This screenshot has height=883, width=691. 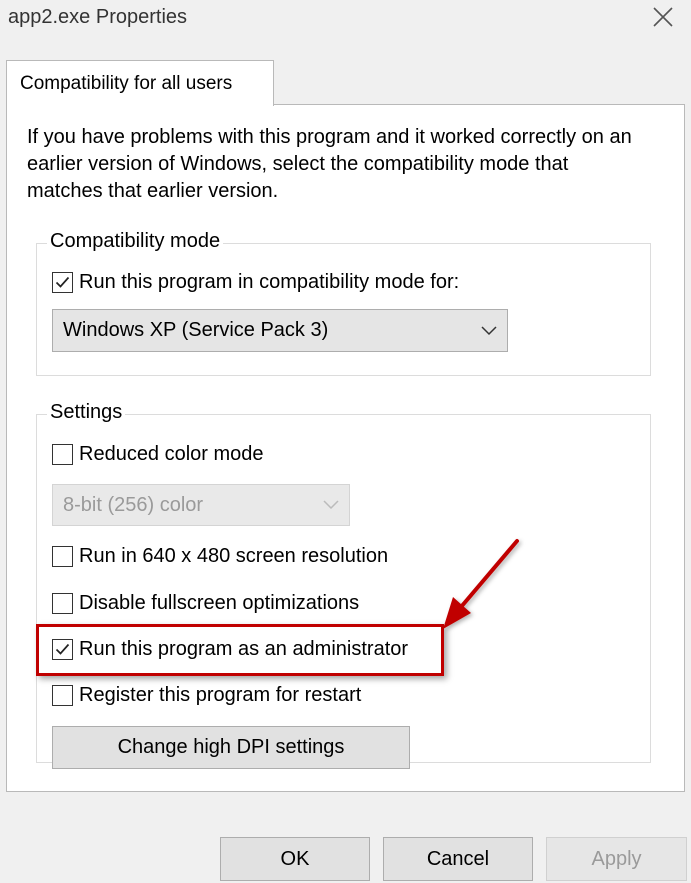 I want to click on compat-mode-checkbox, so click(x=62, y=282).